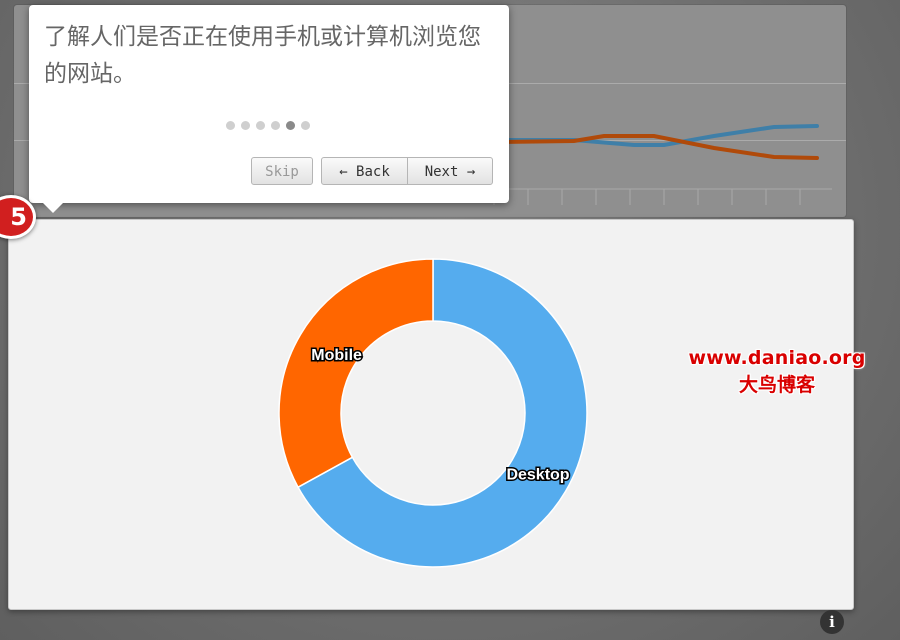 Image resolution: width=900 pixels, height=640 pixels. Describe the element at coordinates (356, 373) in the screenshot. I see `donut-slice-mobile` at that location.